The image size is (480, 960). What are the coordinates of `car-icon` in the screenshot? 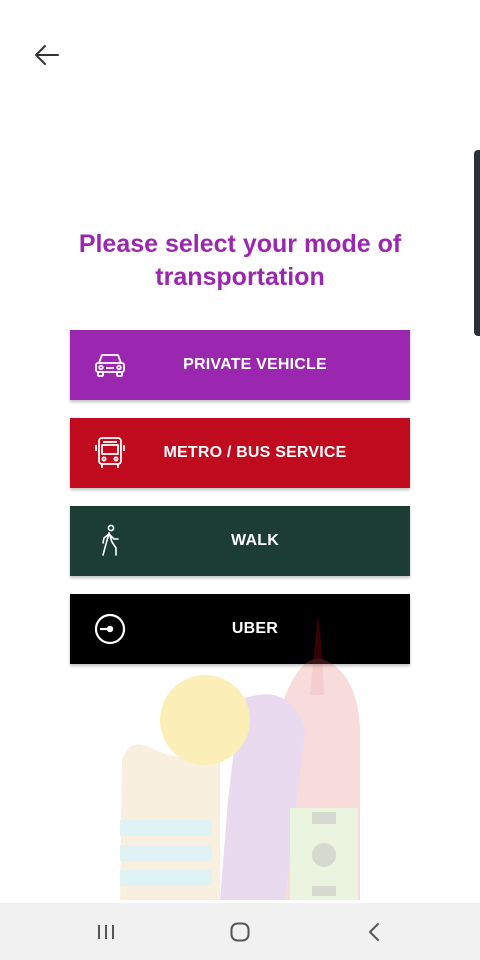 It's located at (110, 365).